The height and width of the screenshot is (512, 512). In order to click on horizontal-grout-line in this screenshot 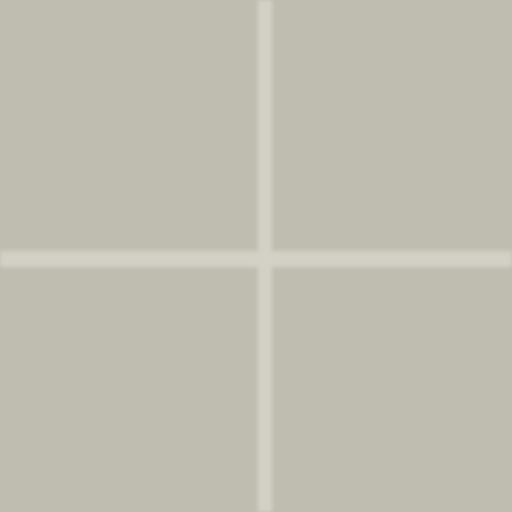, I will do `click(256, 259)`.